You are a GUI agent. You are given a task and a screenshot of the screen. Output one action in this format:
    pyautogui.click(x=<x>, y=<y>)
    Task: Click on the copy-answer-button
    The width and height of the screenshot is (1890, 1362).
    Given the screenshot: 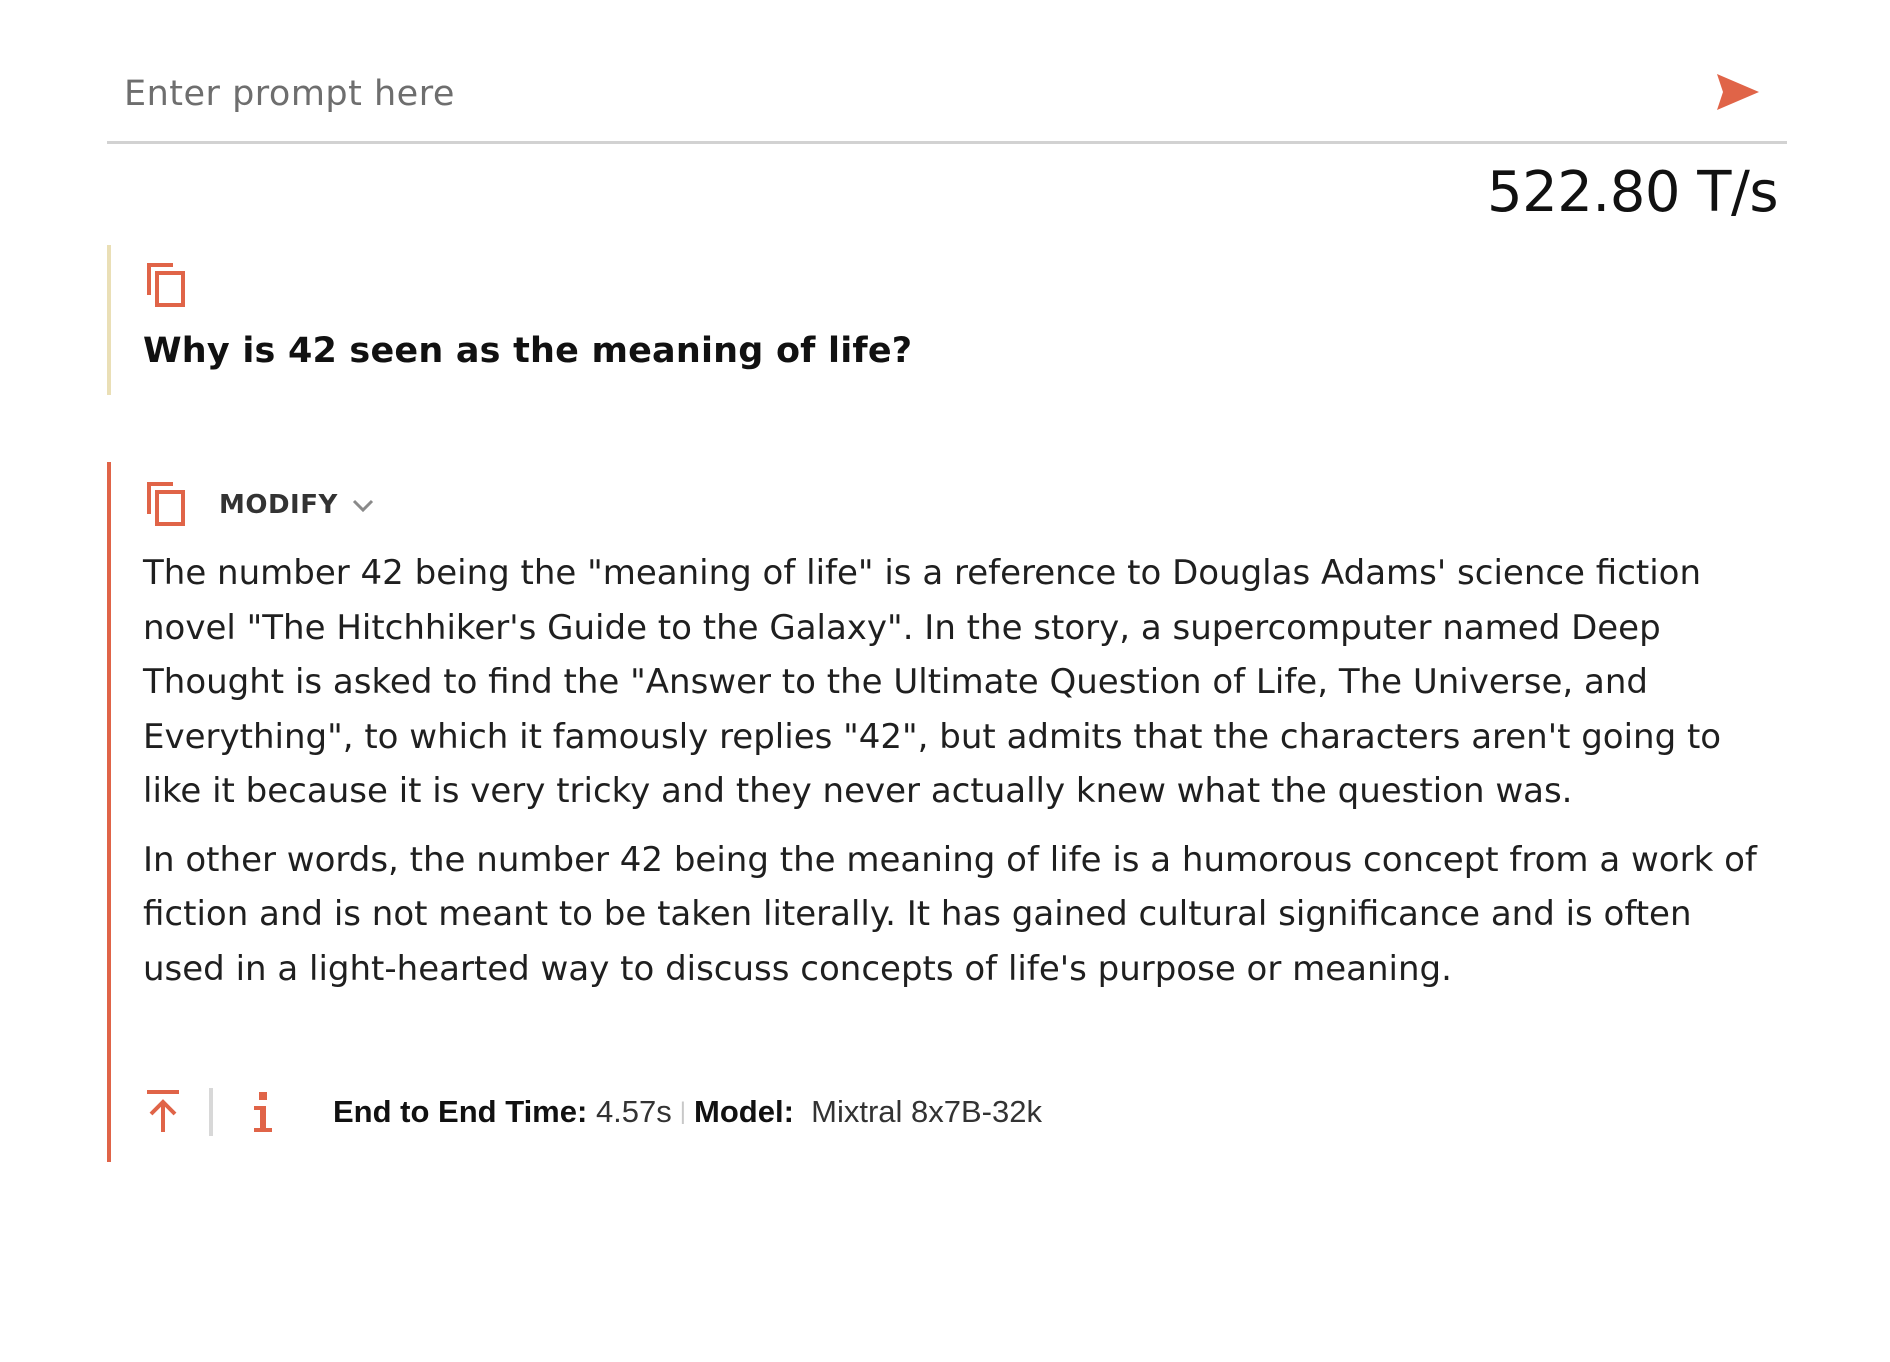 What is the action you would take?
    pyautogui.click(x=166, y=505)
    